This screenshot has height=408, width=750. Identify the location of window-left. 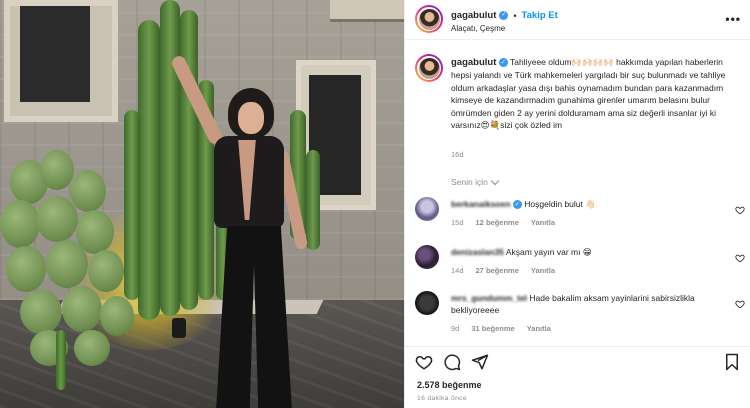
(61, 61).